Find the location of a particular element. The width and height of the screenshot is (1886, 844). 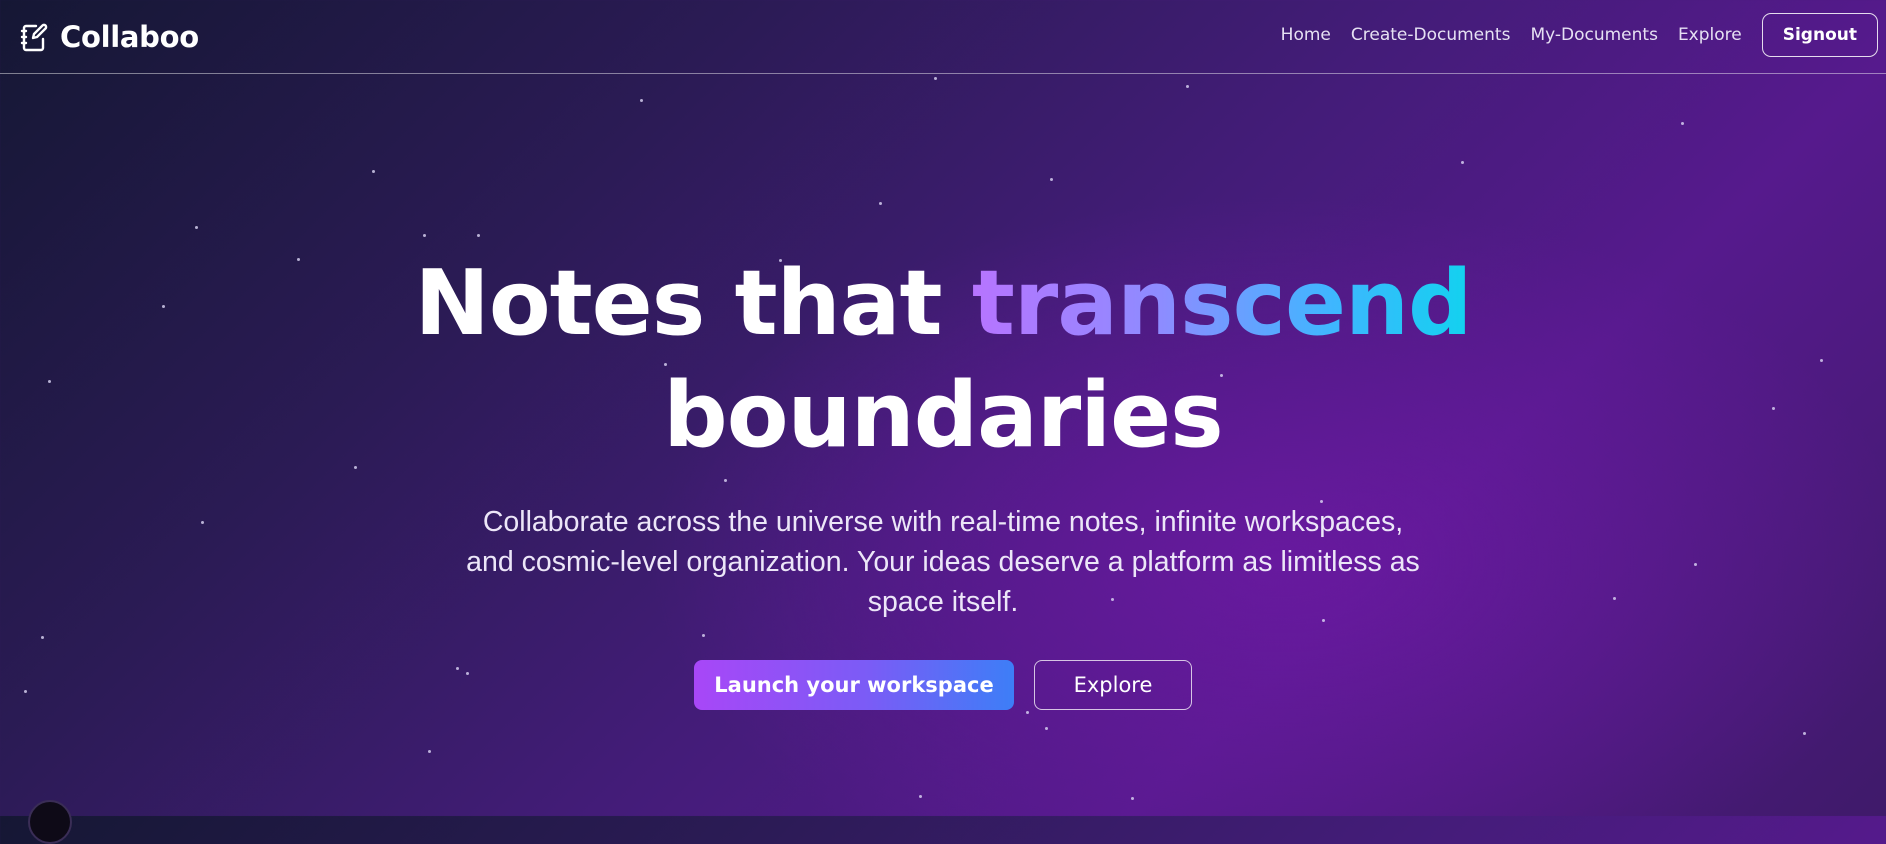

brand-logo: Collaboo is located at coordinates (109, 37).